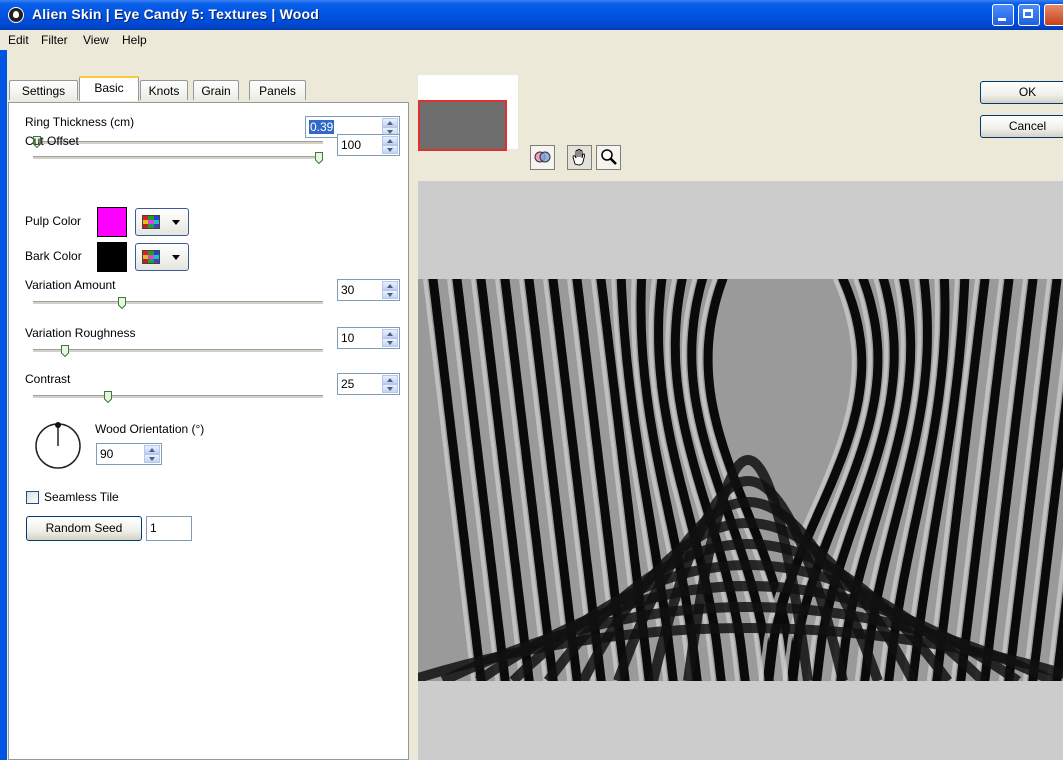  What do you see at coordinates (84, 528) in the screenshot?
I see `random-seed-button: Random Seed` at bounding box center [84, 528].